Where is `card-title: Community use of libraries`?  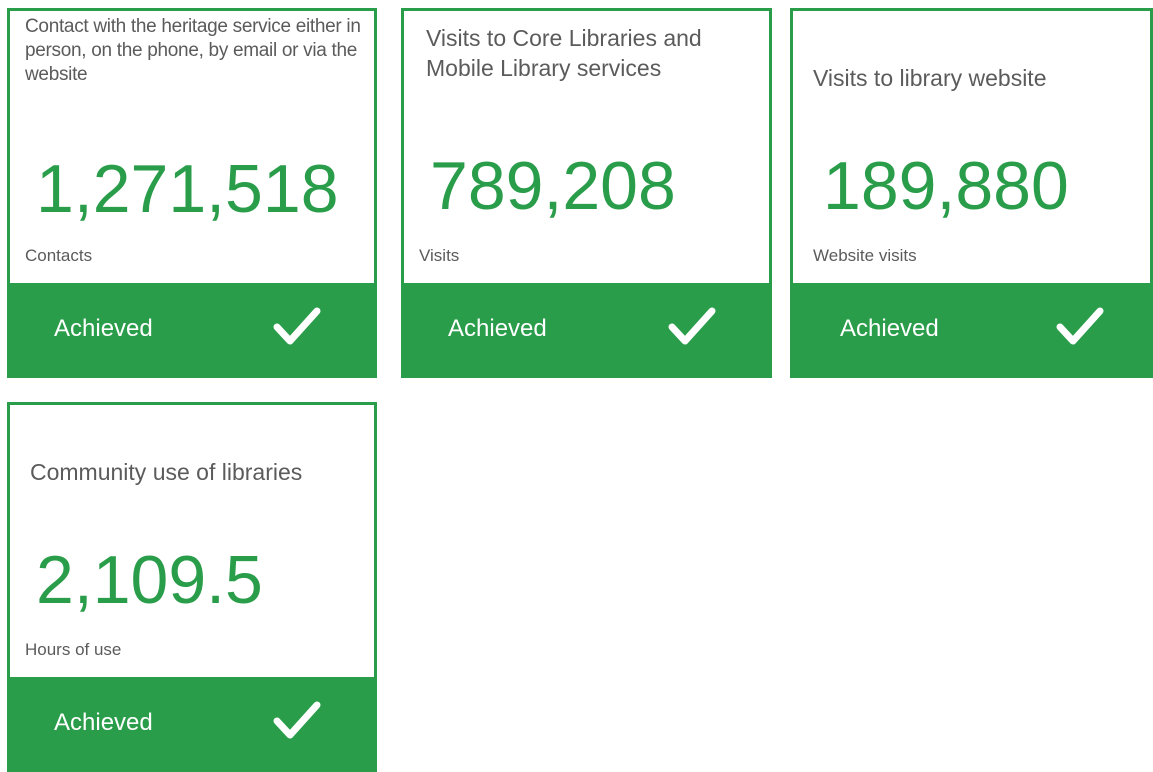
card-title: Community use of libraries is located at coordinates (166, 472).